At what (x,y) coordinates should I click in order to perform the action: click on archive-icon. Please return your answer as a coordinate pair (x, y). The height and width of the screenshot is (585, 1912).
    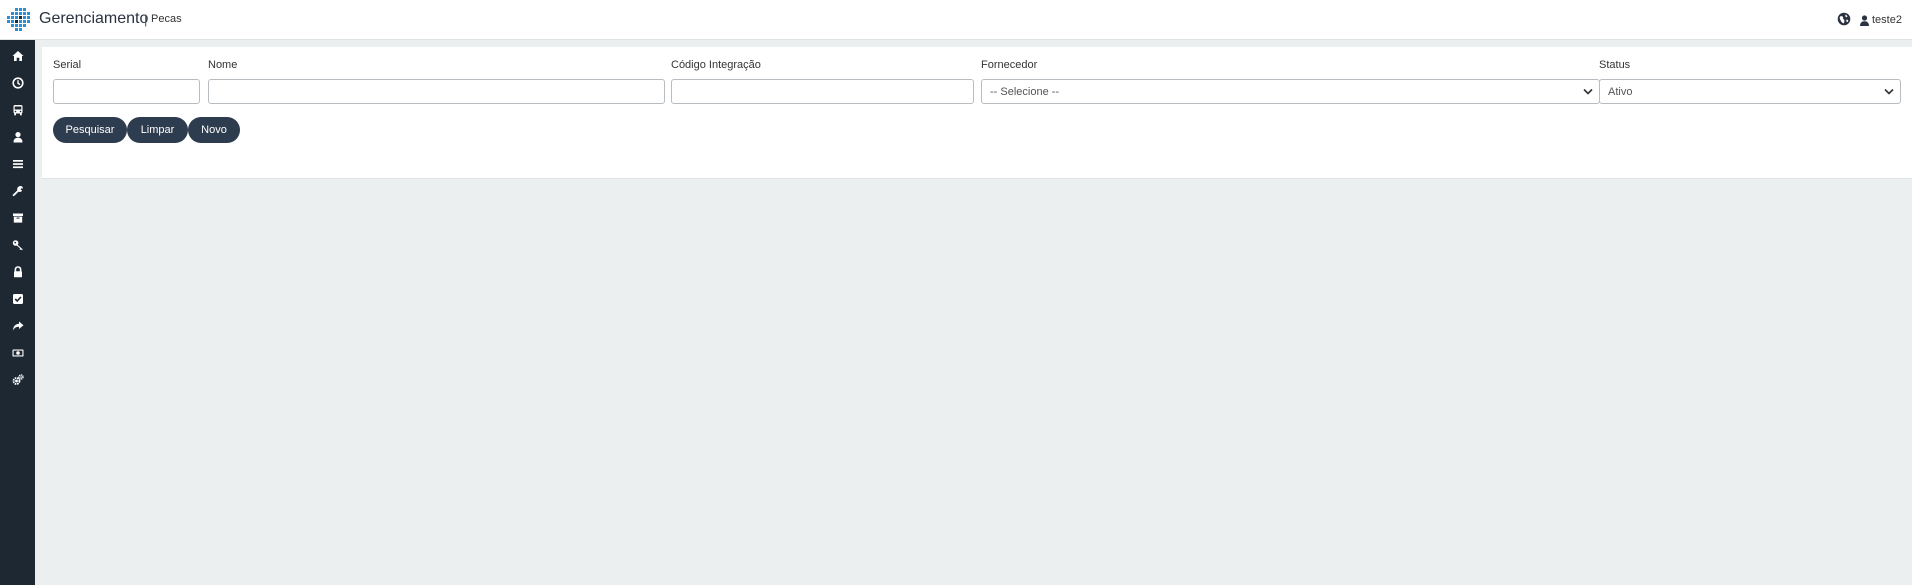
    Looking at the image, I should click on (17, 218).